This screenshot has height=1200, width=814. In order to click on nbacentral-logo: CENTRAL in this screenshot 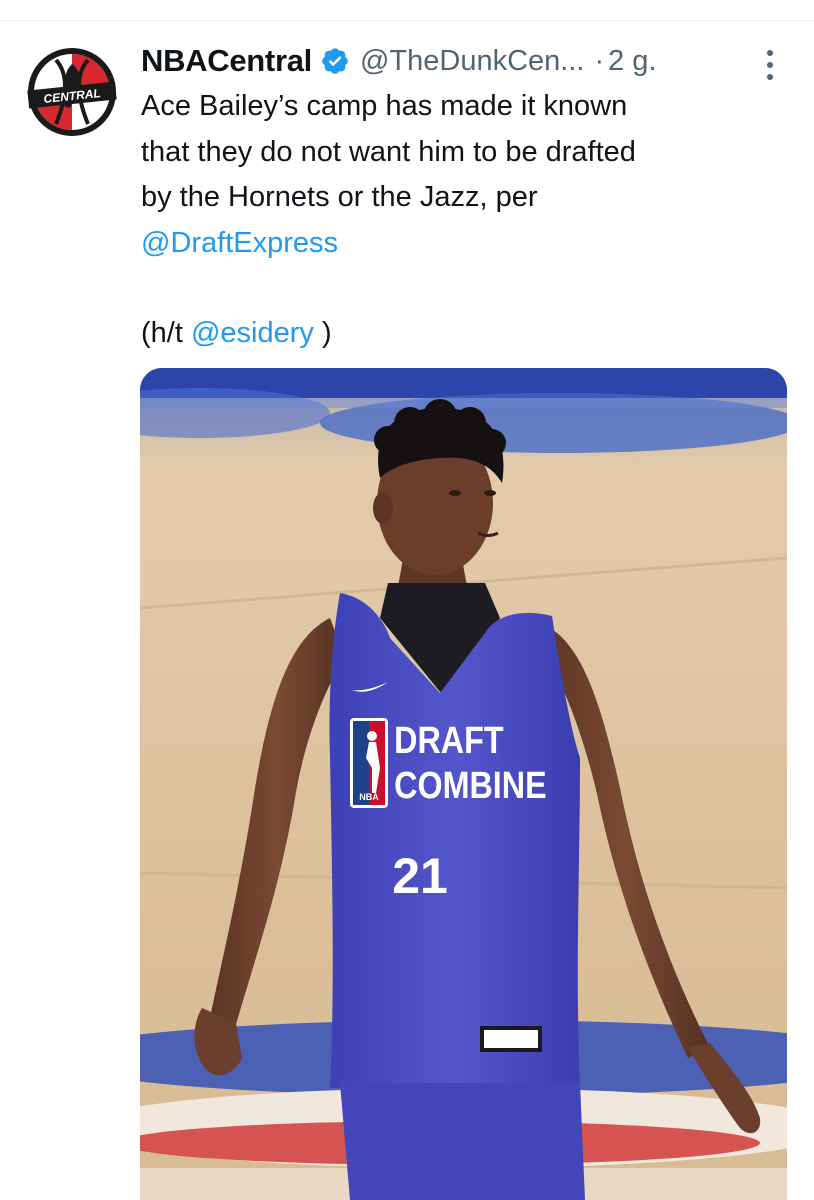, I will do `click(72, 92)`.